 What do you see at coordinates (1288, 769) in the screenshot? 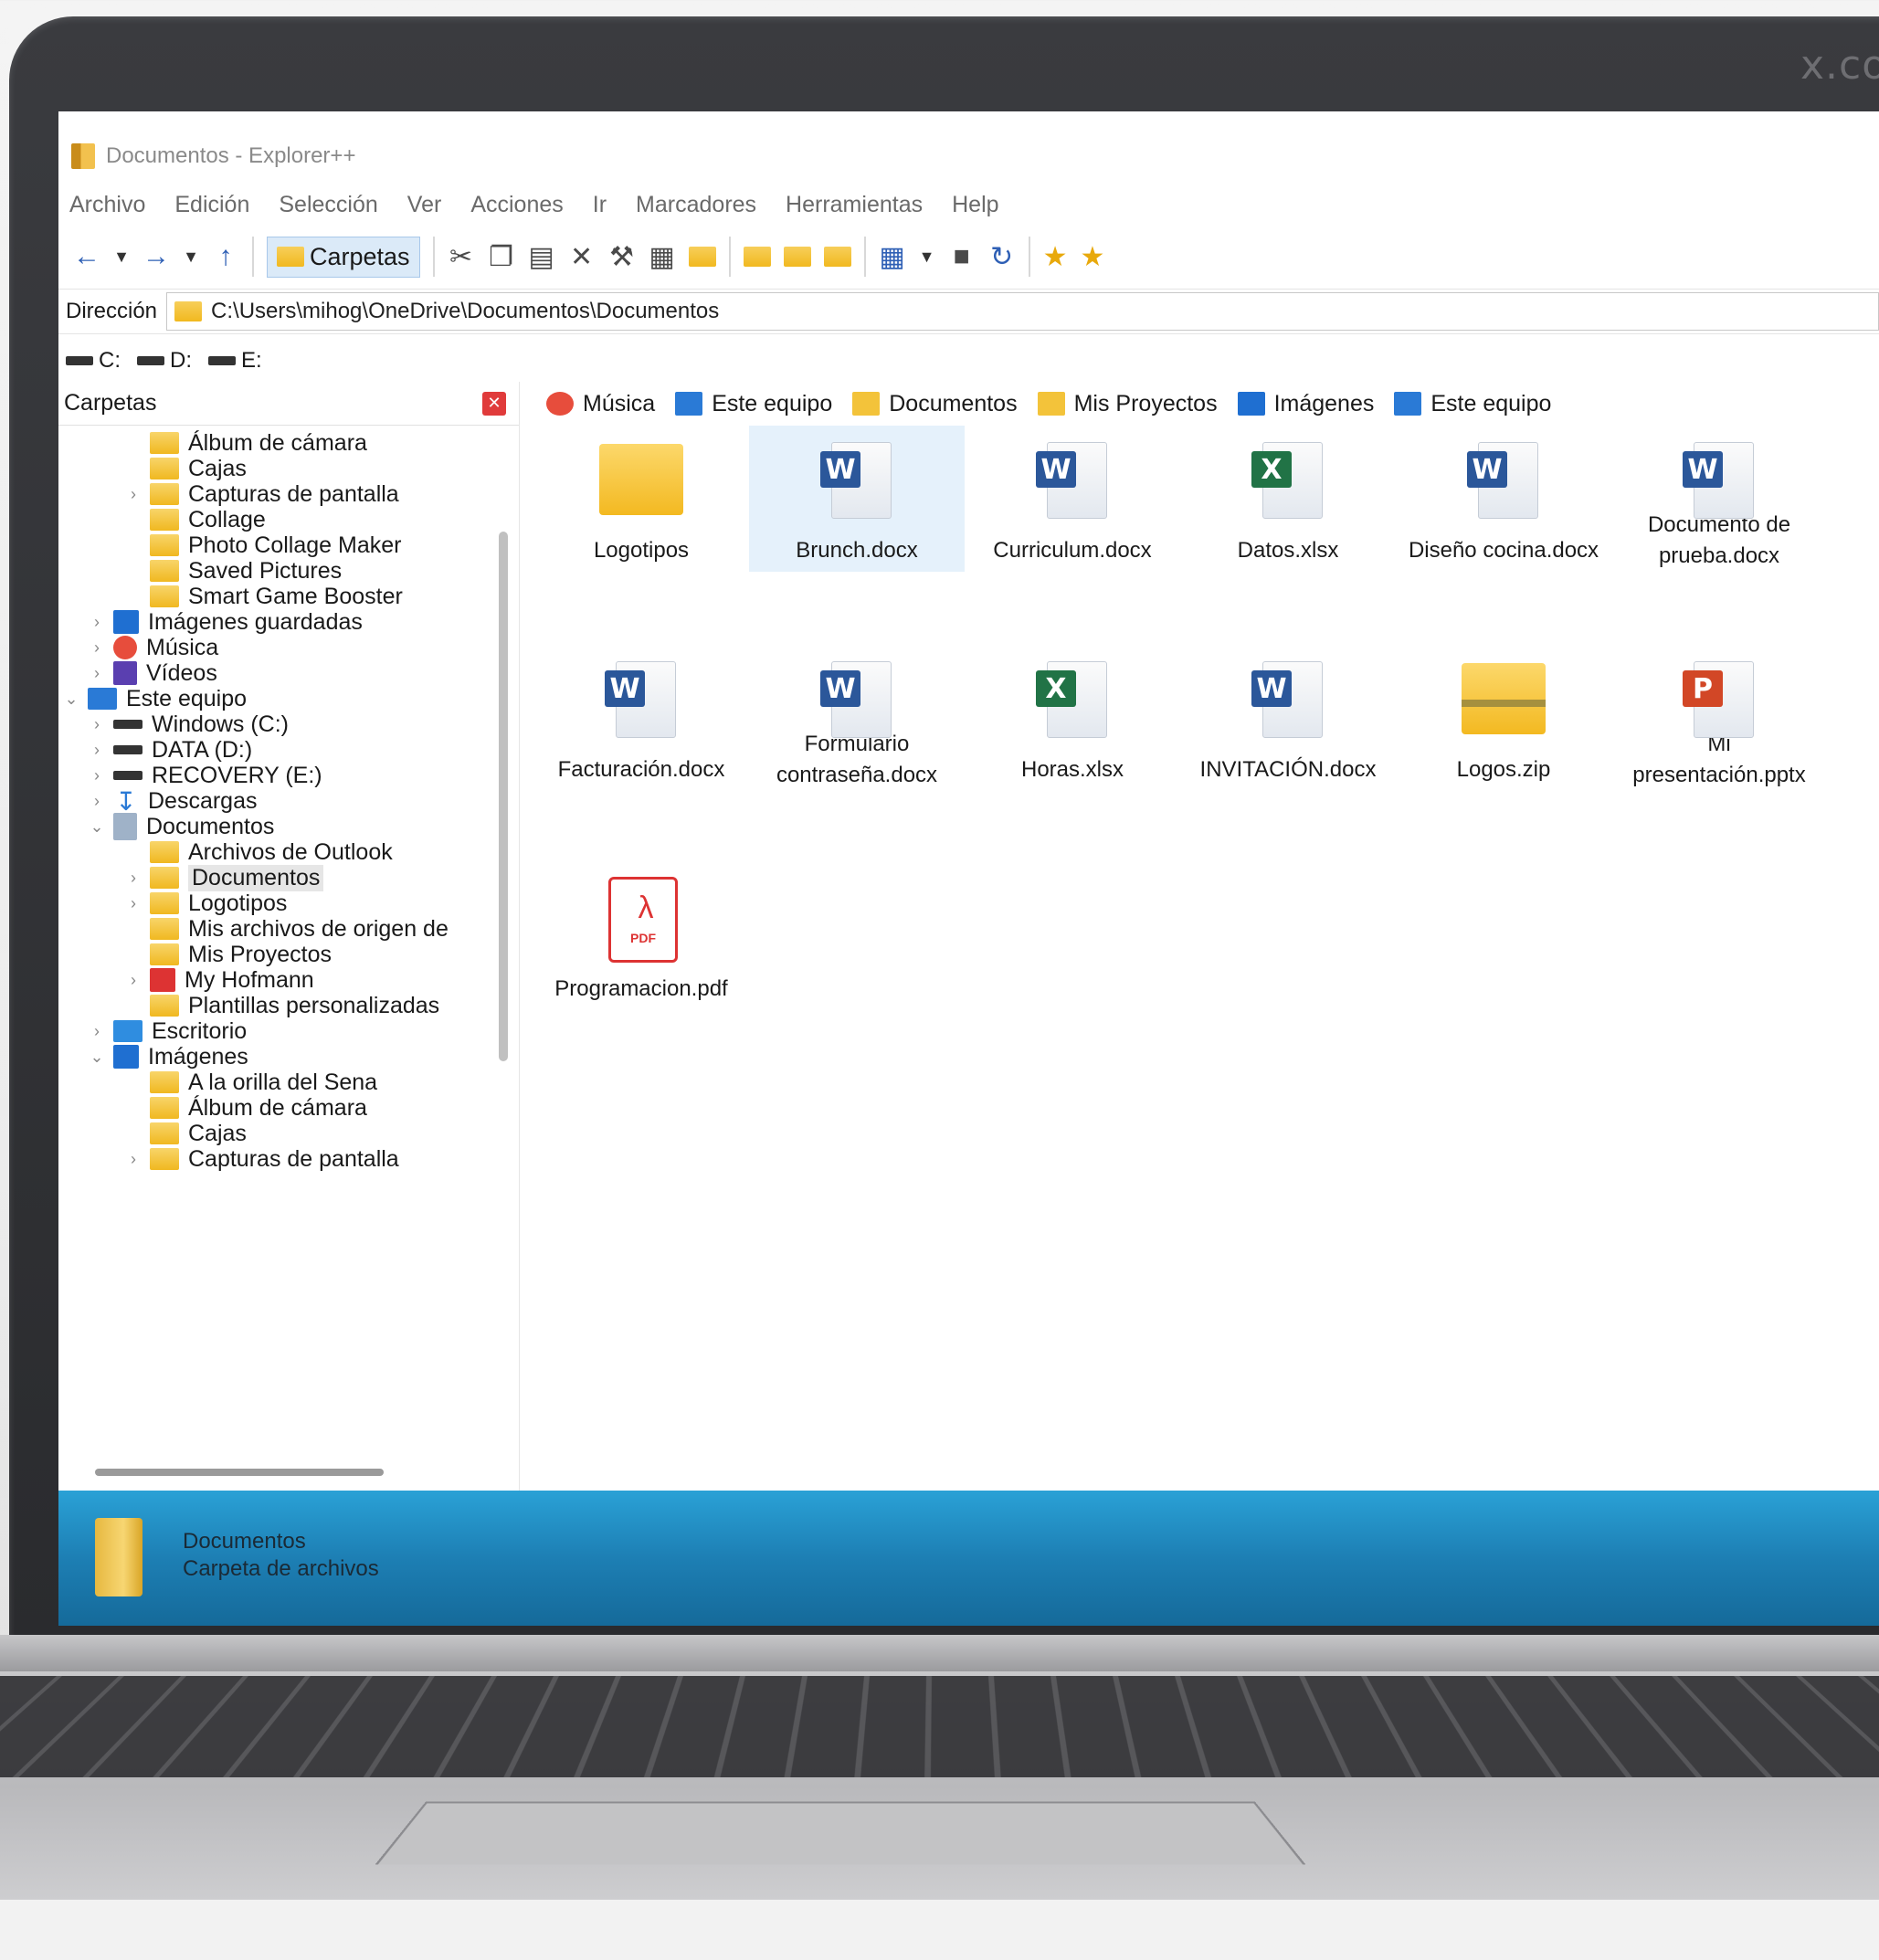
I see `file-name: INVITACIÓN.docx` at bounding box center [1288, 769].